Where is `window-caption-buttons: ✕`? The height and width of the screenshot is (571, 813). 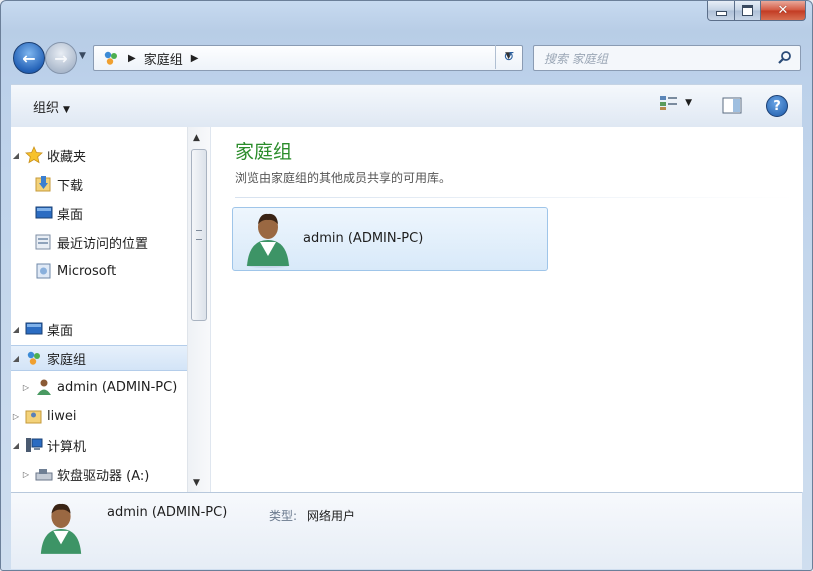 window-caption-buttons: ✕ is located at coordinates (756, 11).